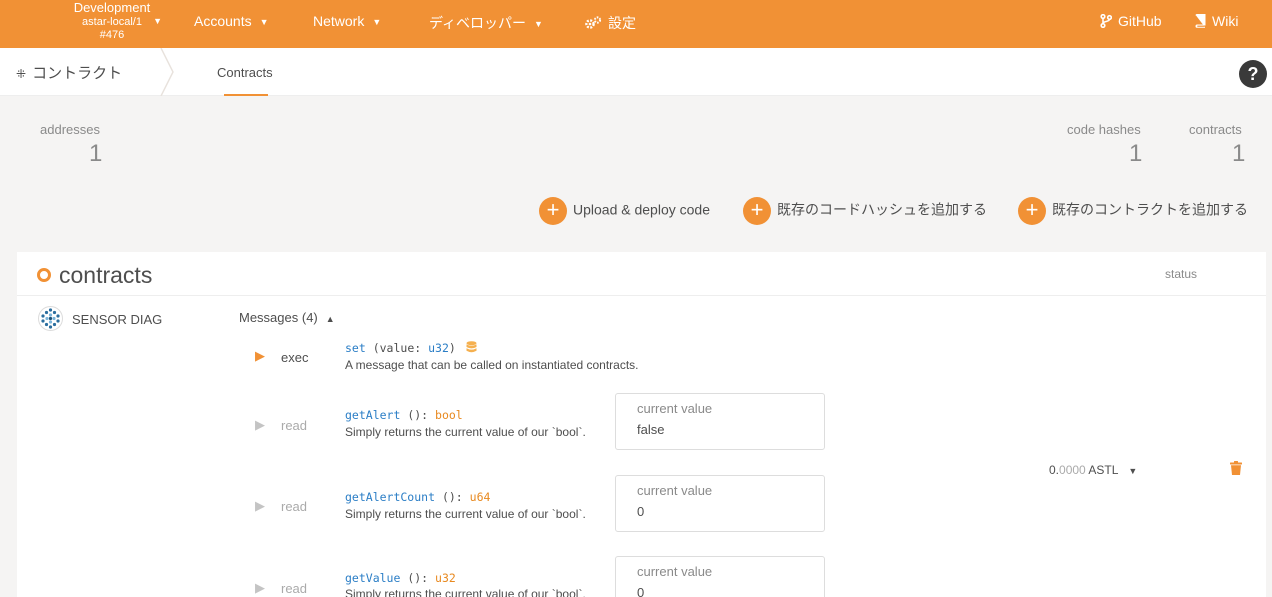 This screenshot has width=1272, height=597. Describe the element at coordinates (246, 95) in the screenshot. I see `active-tab-indicator` at that location.